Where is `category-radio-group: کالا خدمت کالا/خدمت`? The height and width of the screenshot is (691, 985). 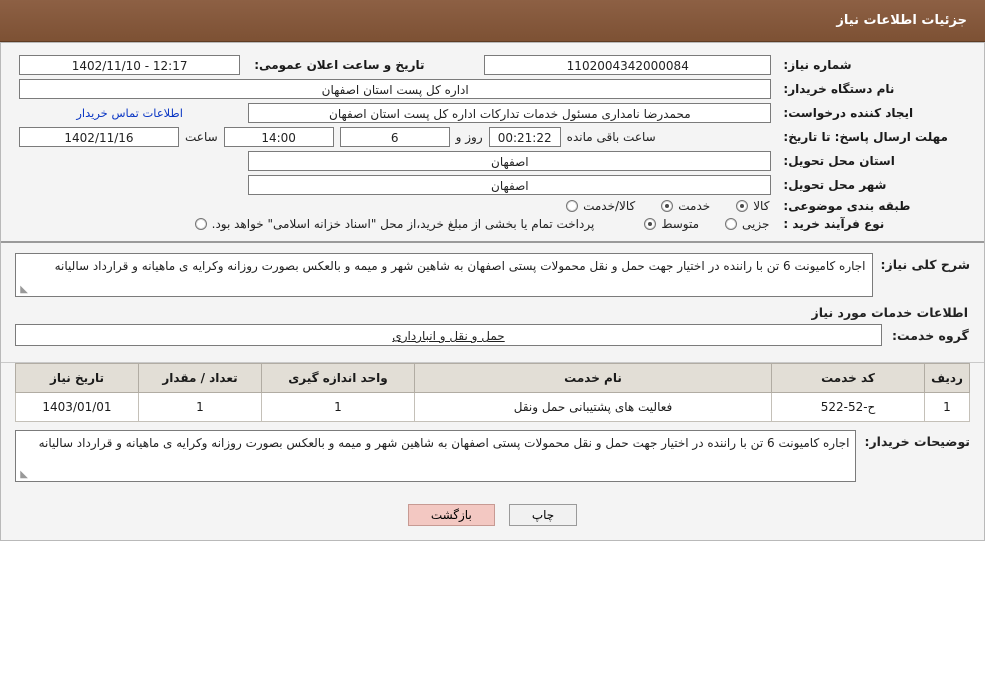
category-radio-group: کالا خدمت کالا/خدمت is located at coordinates (395, 206).